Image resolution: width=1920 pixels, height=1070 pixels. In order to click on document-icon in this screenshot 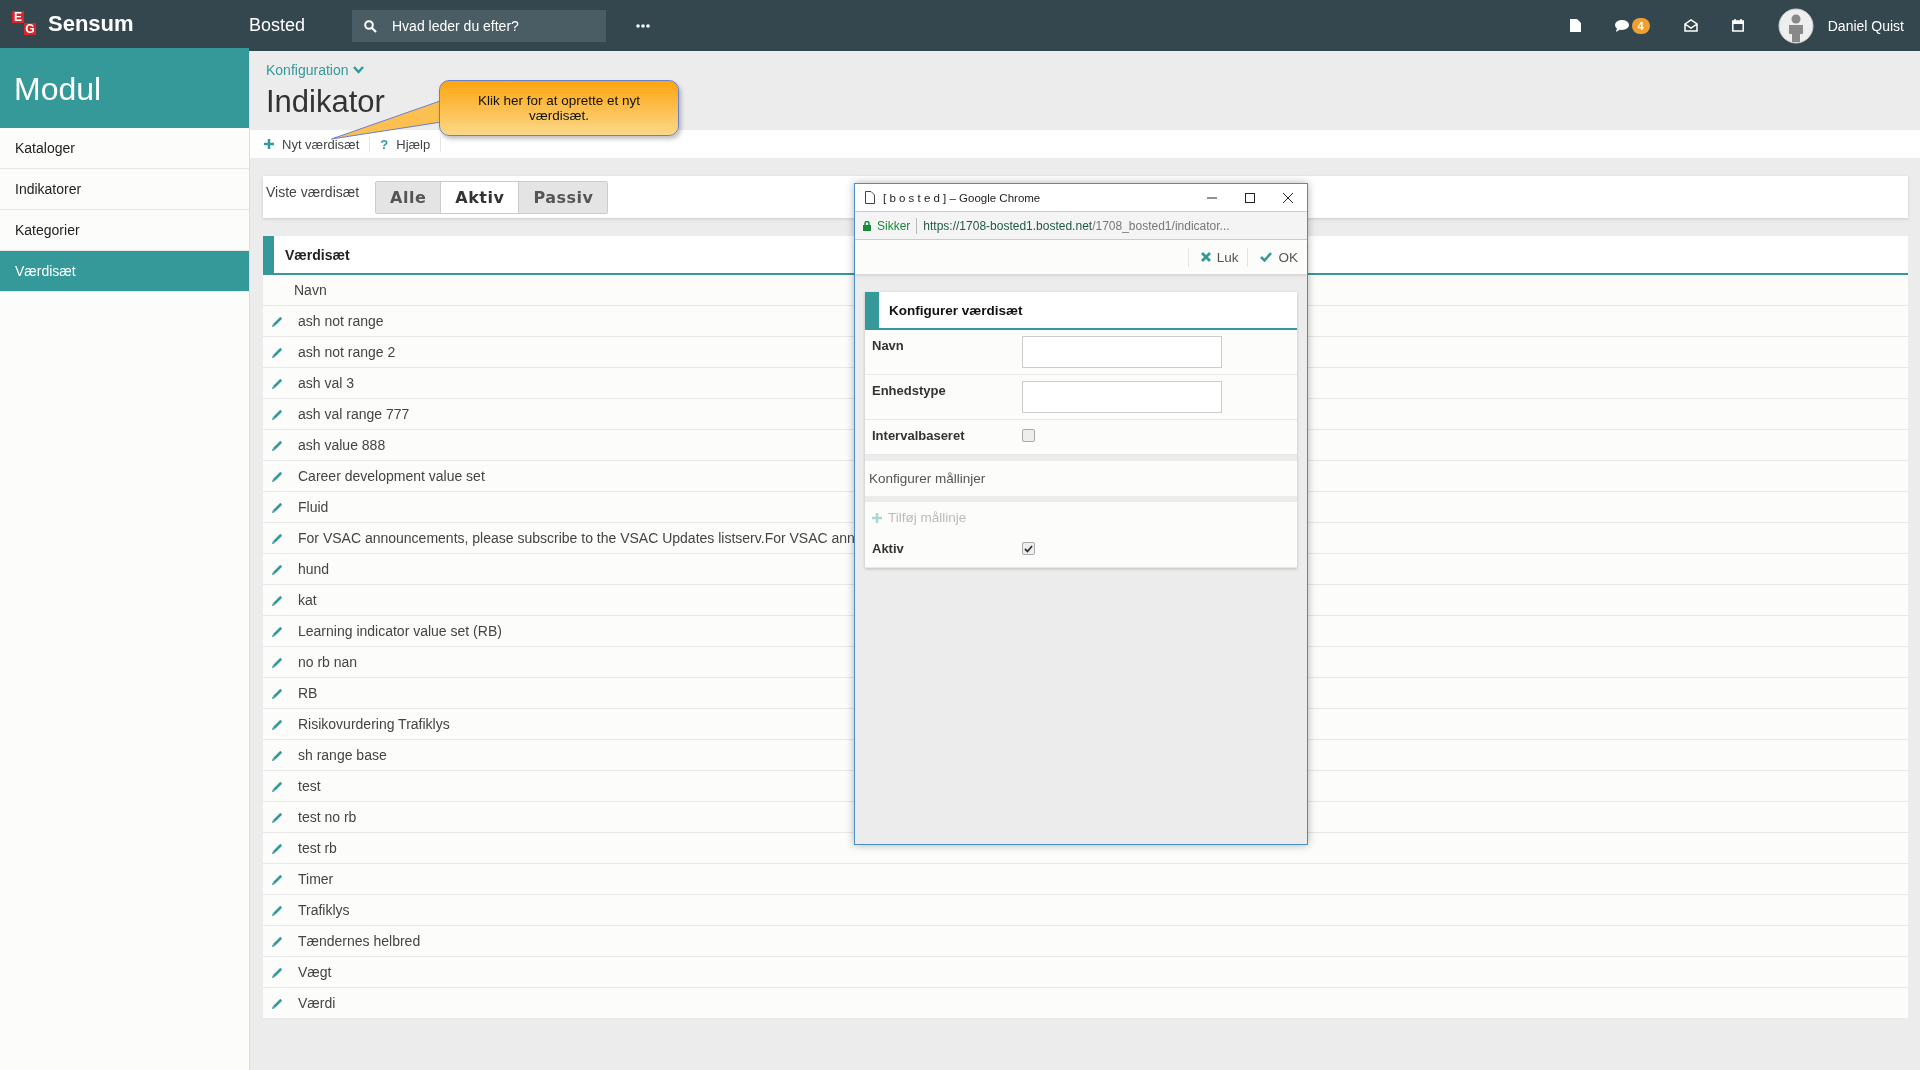, I will do `click(1575, 25)`.